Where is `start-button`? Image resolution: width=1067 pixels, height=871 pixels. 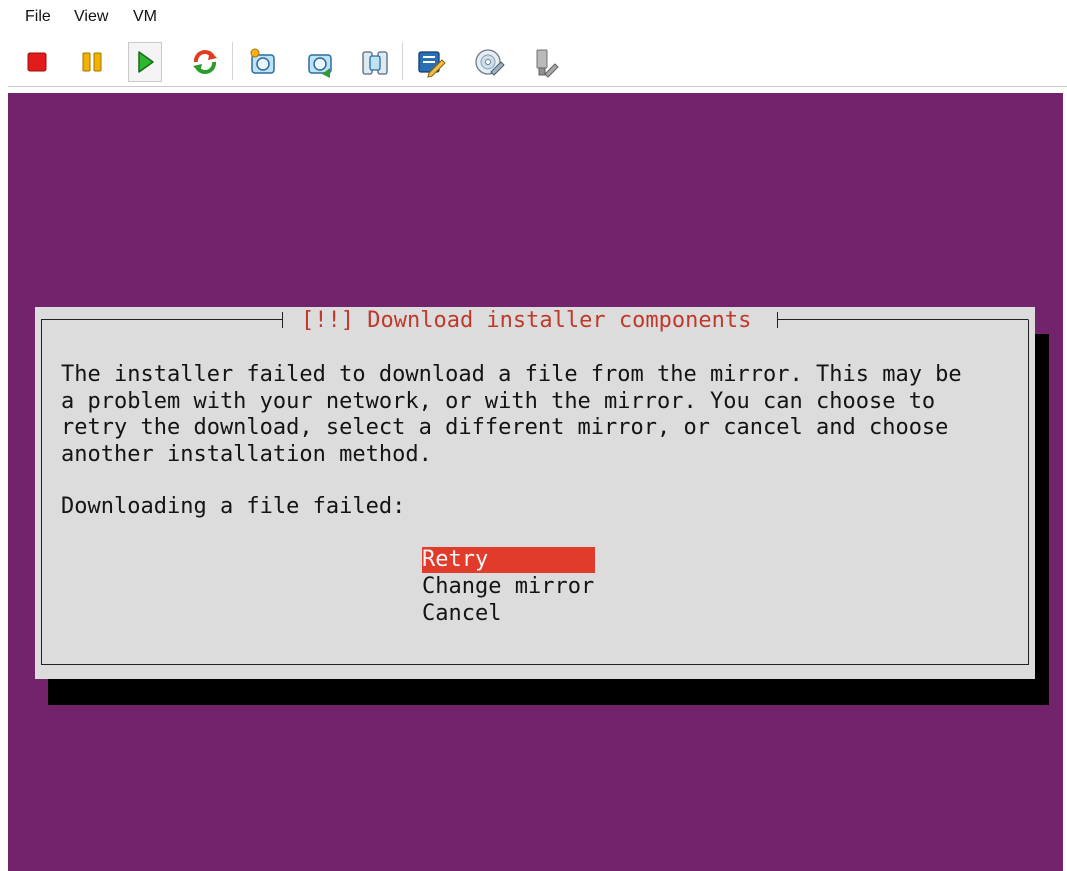
start-button is located at coordinates (145, 62).